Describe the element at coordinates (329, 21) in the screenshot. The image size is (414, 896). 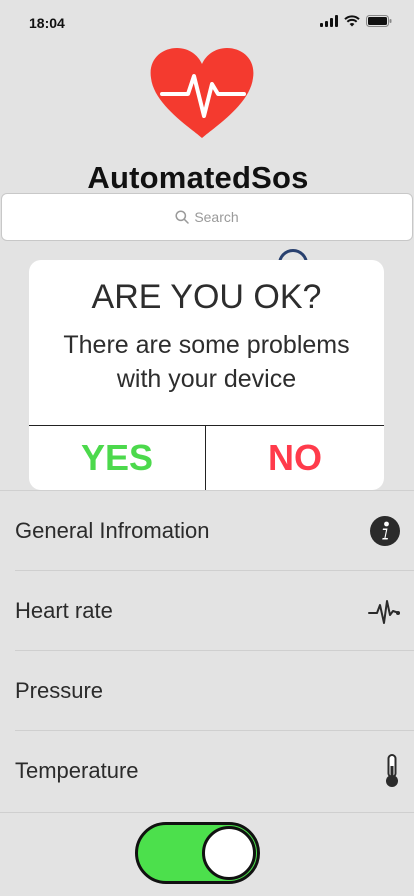
I see `cellular-signal-icon` at that location.